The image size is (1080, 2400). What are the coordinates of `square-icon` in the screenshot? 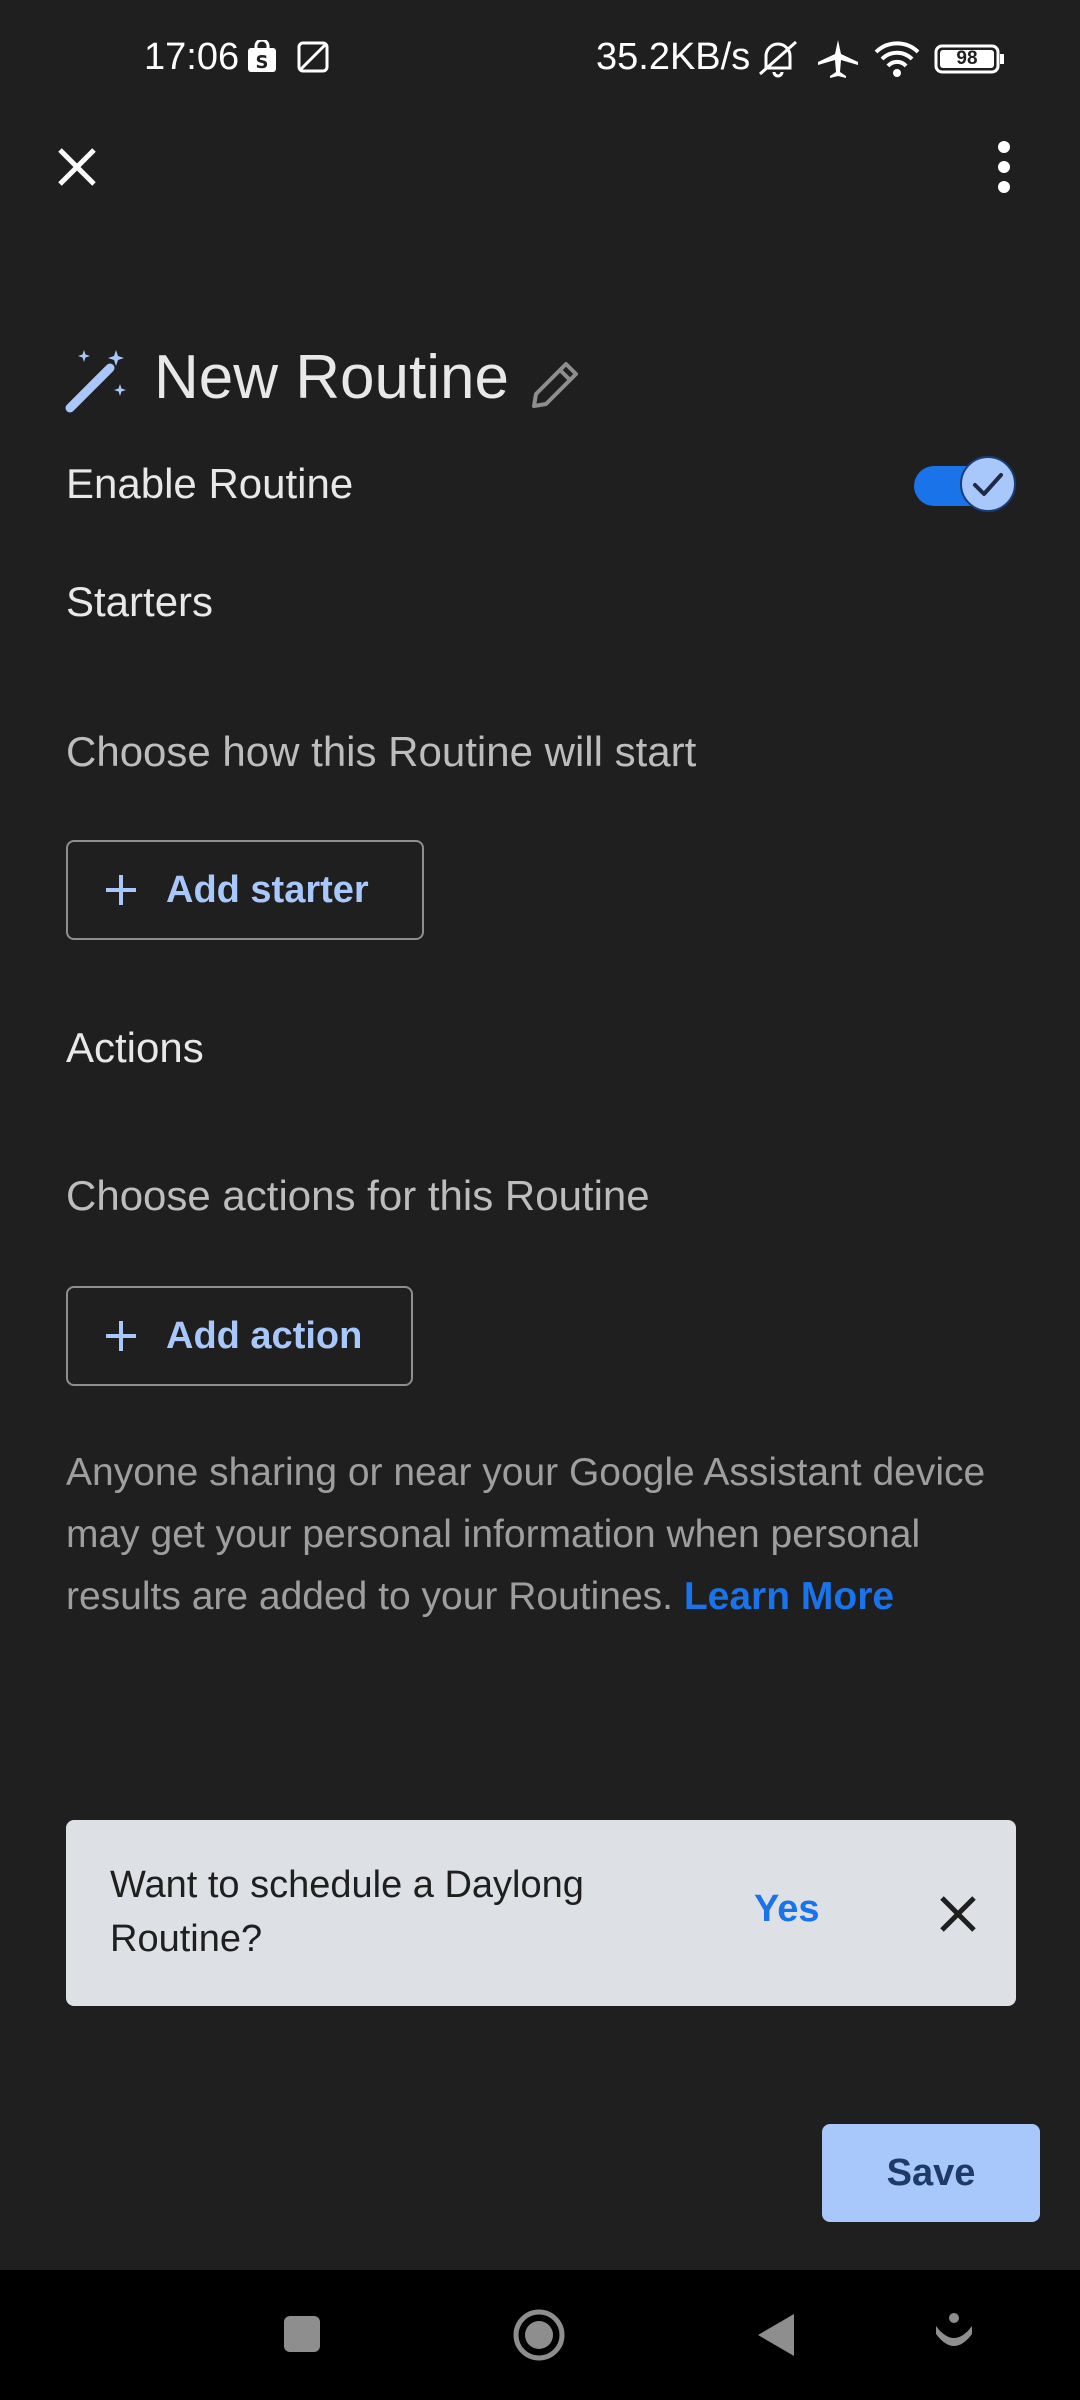 It's located at (302, 2334).